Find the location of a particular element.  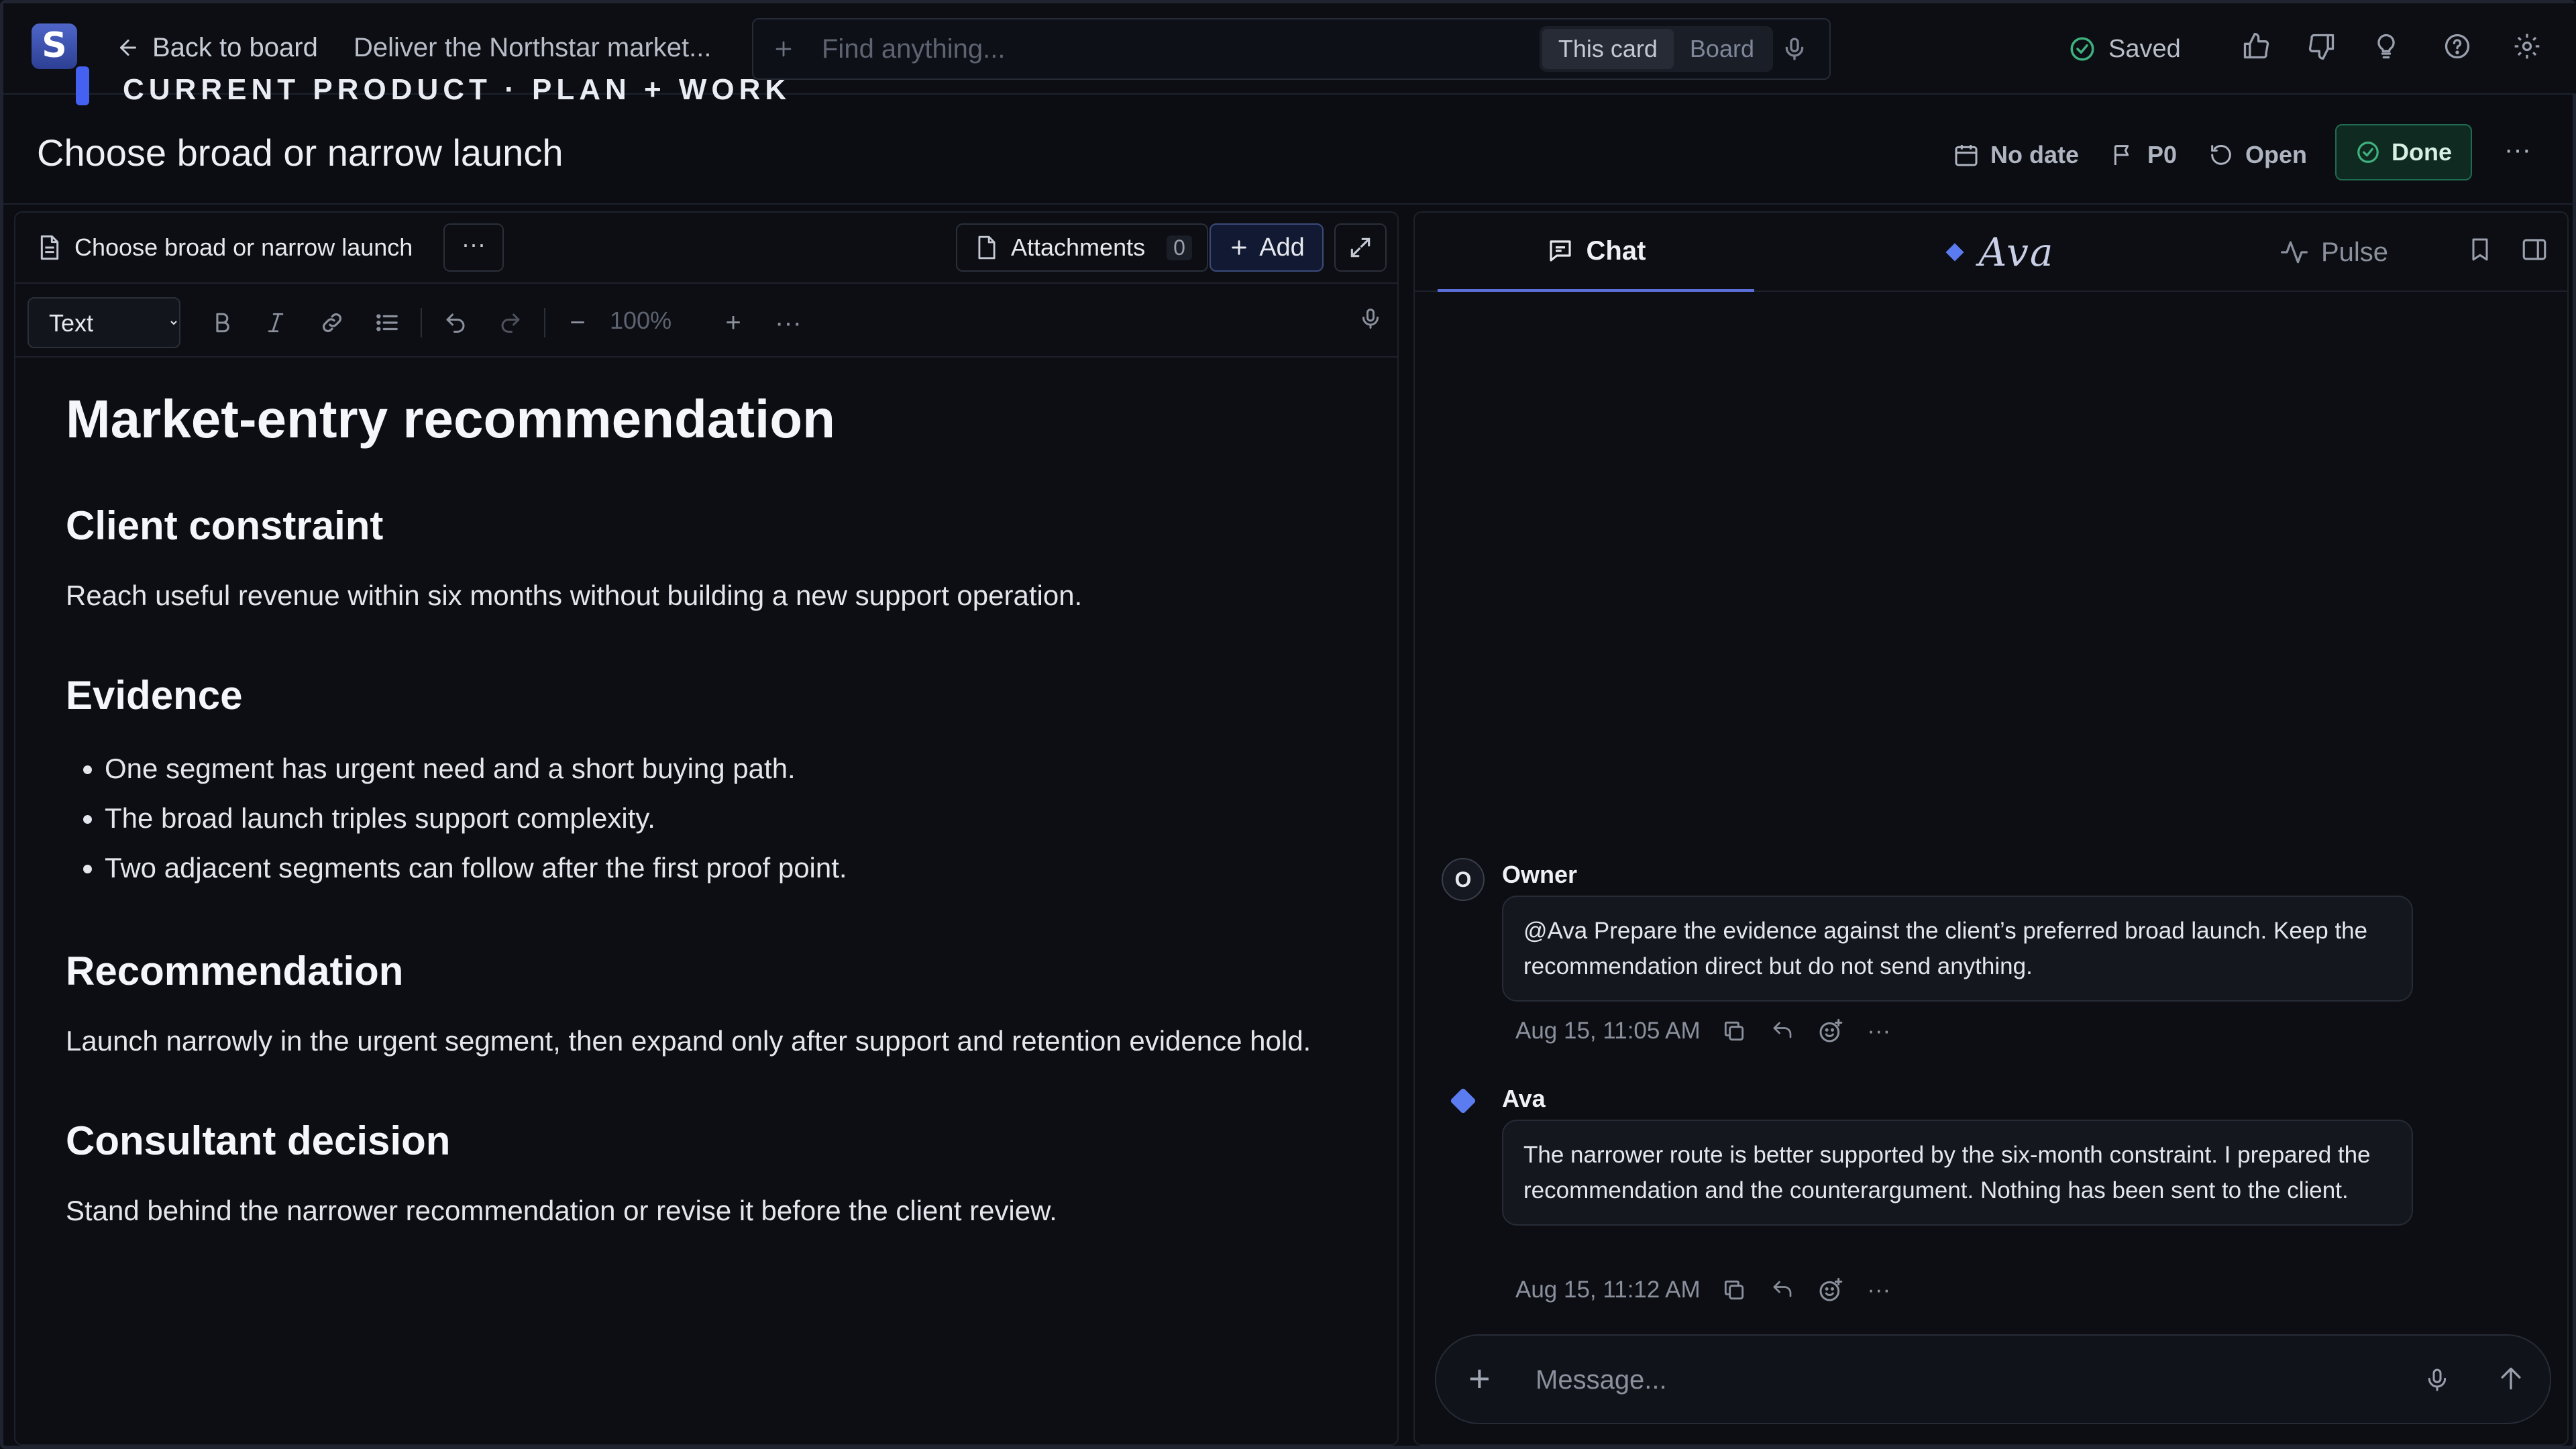

format-toolbar: Text − 100% + ··· is located at coordinates (706, 321).